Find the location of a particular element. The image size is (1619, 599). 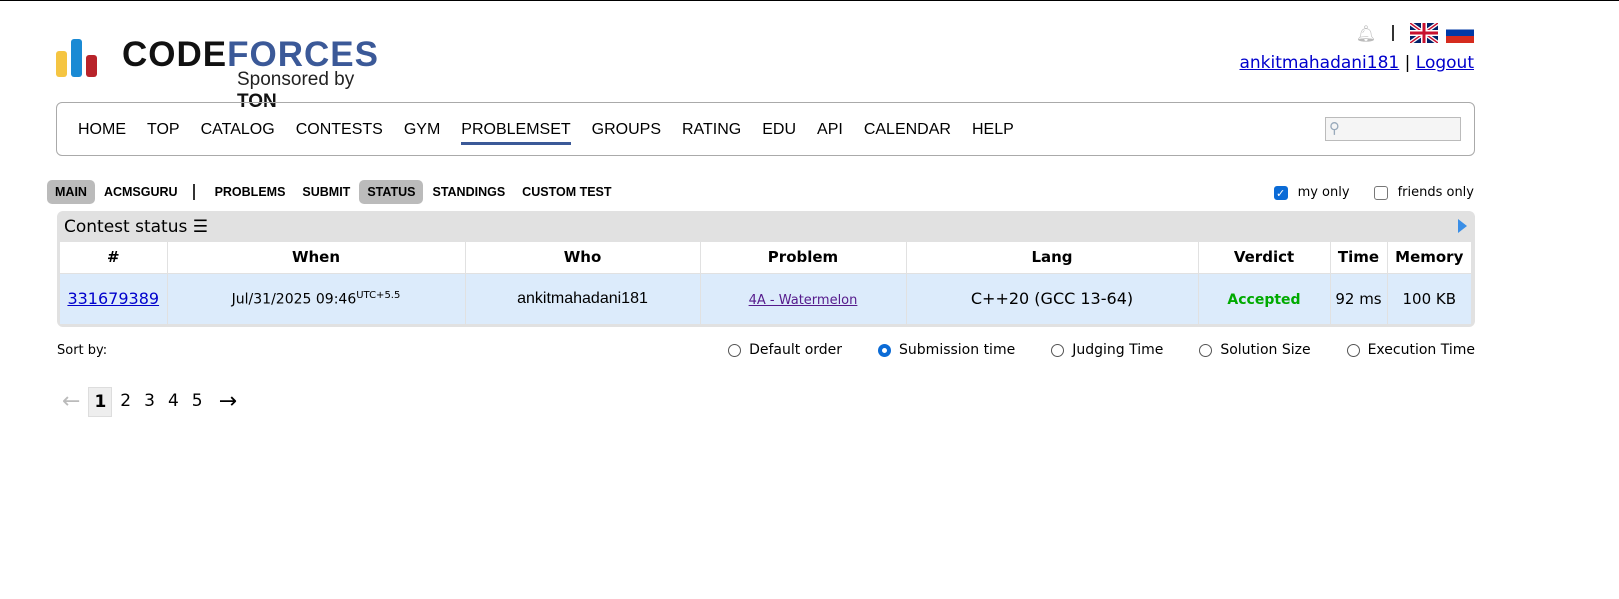

english-flag-icon is located at coordinates (1424, 33).